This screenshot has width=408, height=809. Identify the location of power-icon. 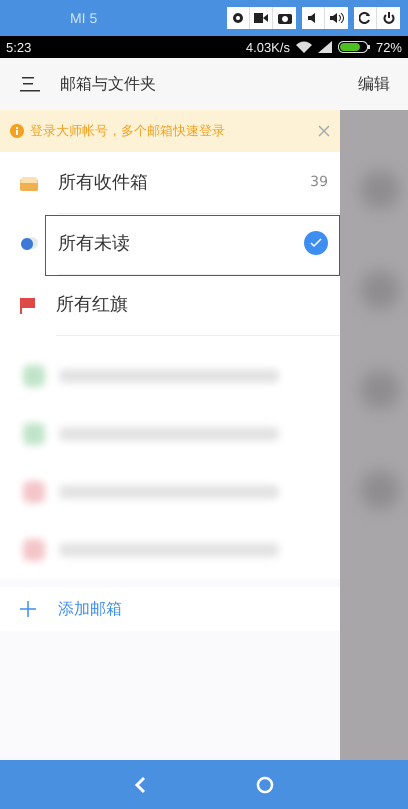
(388, 18).